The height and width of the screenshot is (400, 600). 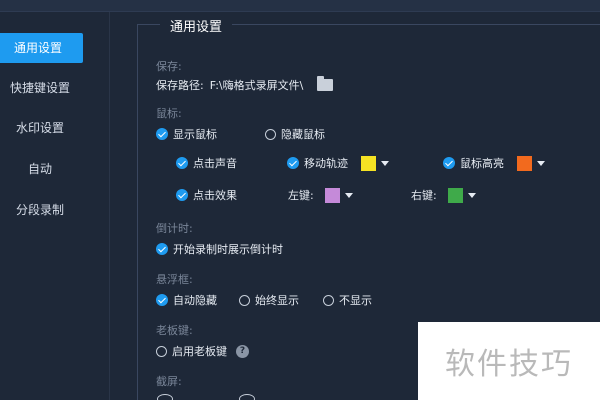 What do you see at coordinates (40, 128) in the screenshot?
I see `sidebar-item-label: 水印设置` at bounding box center [40, 128].